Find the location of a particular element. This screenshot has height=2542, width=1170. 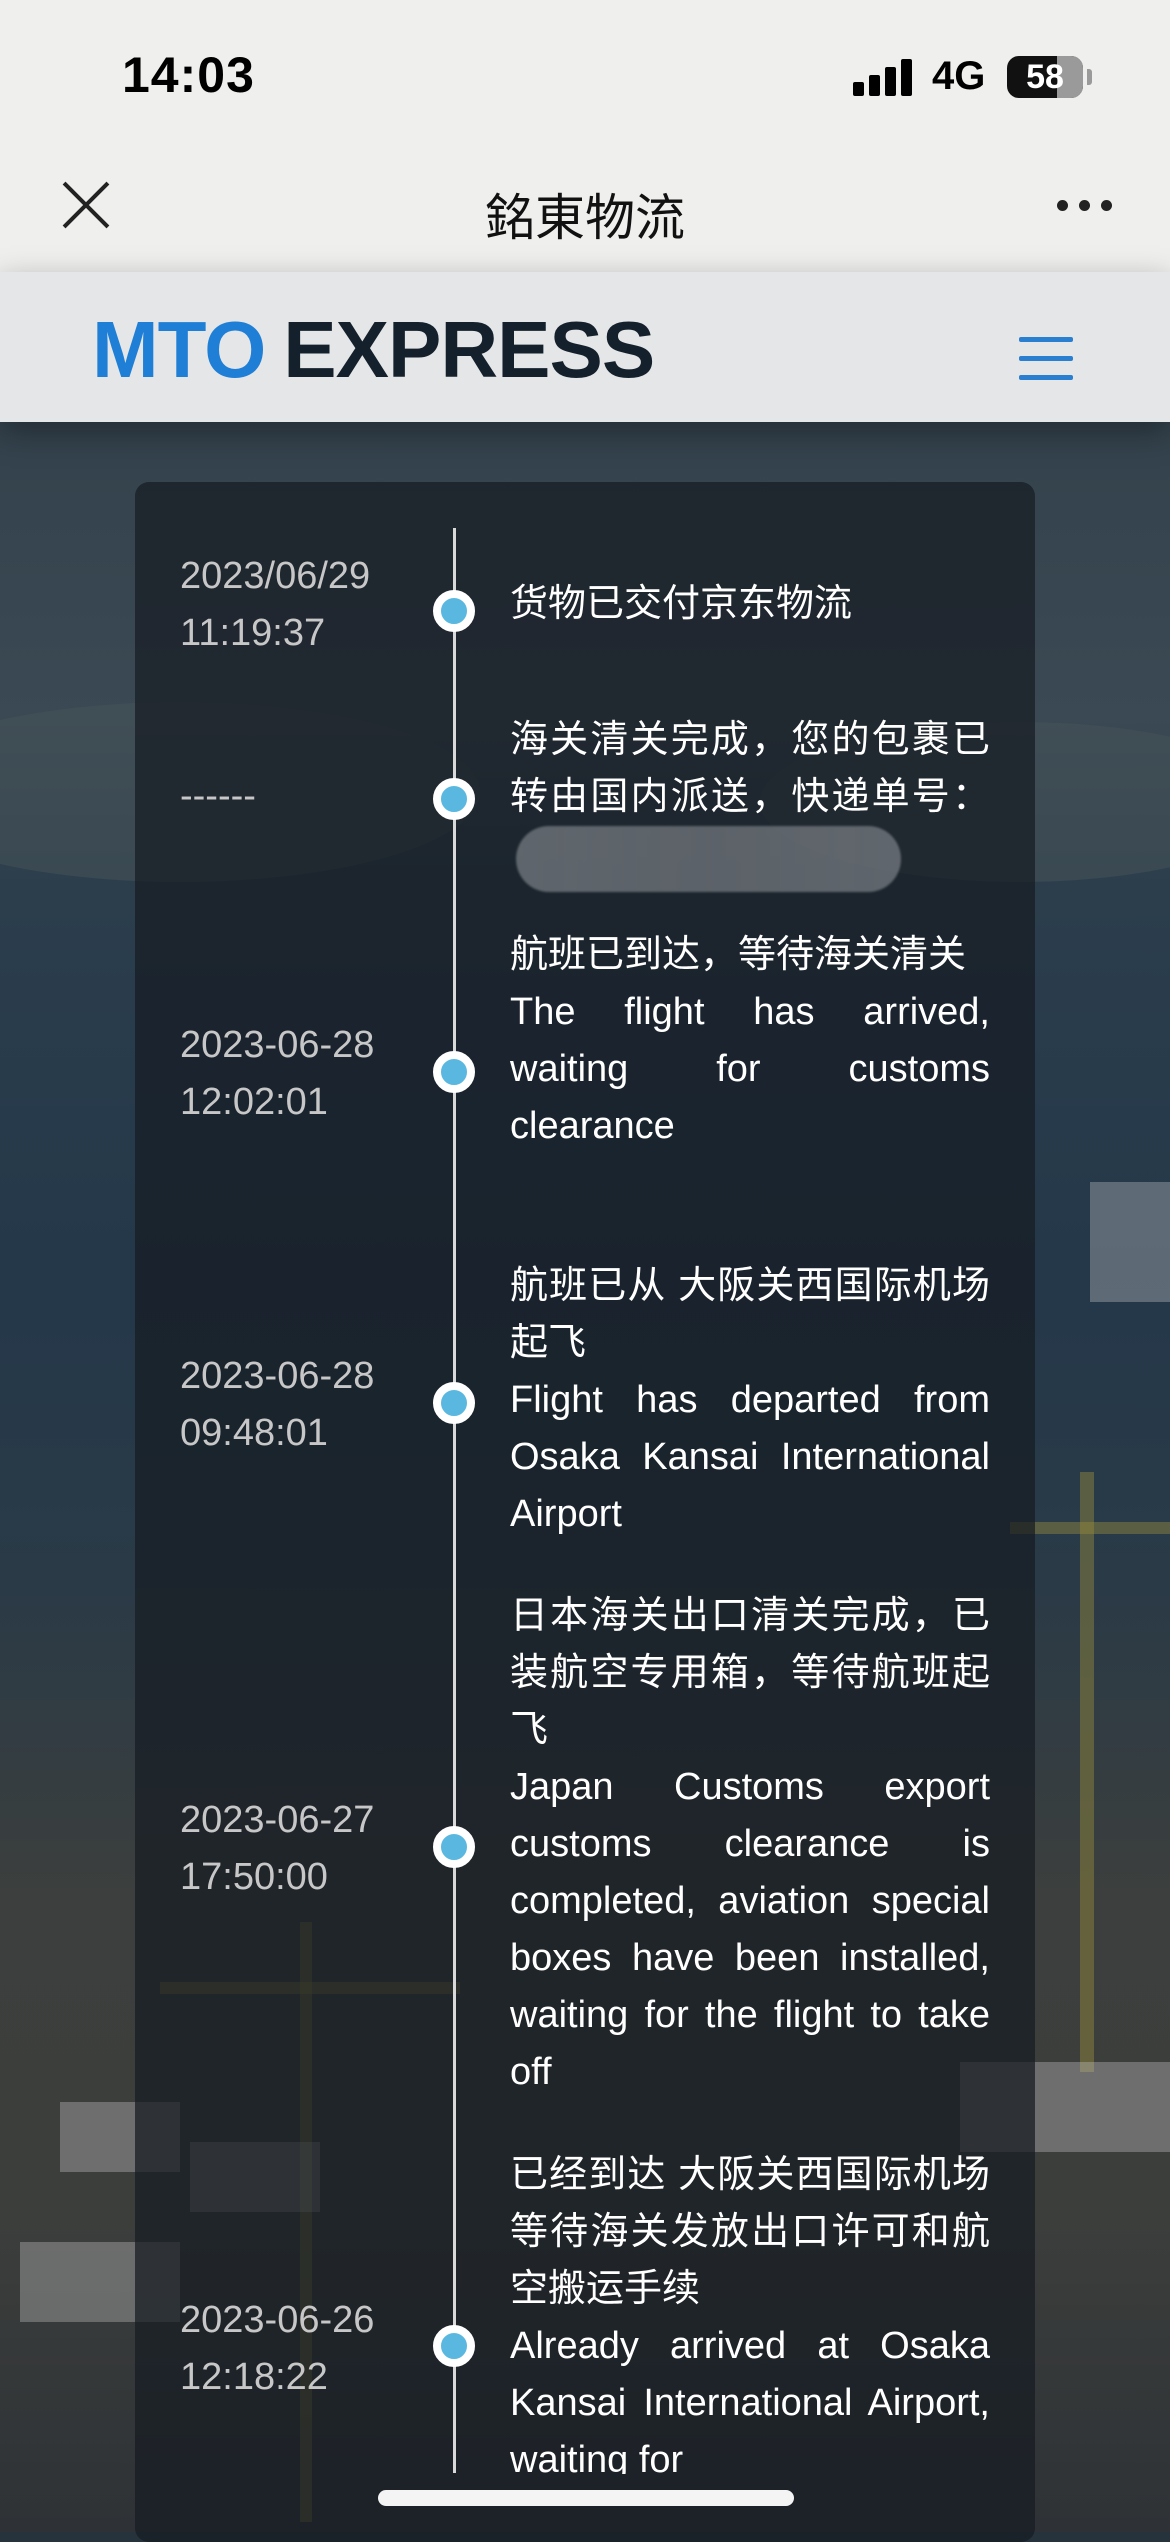

battery-cap-icon is located at coordinates (1089, 77).